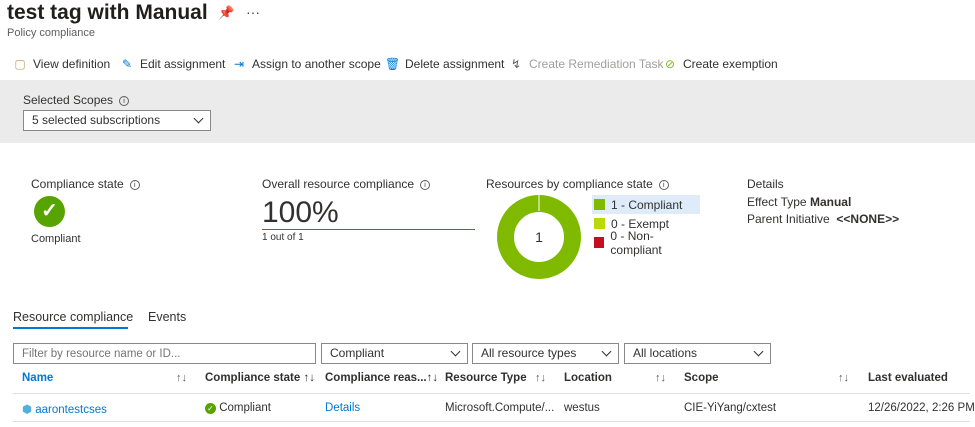 The image size is (975, 427). I want to click on label: Create exemption, so click(730, 64).